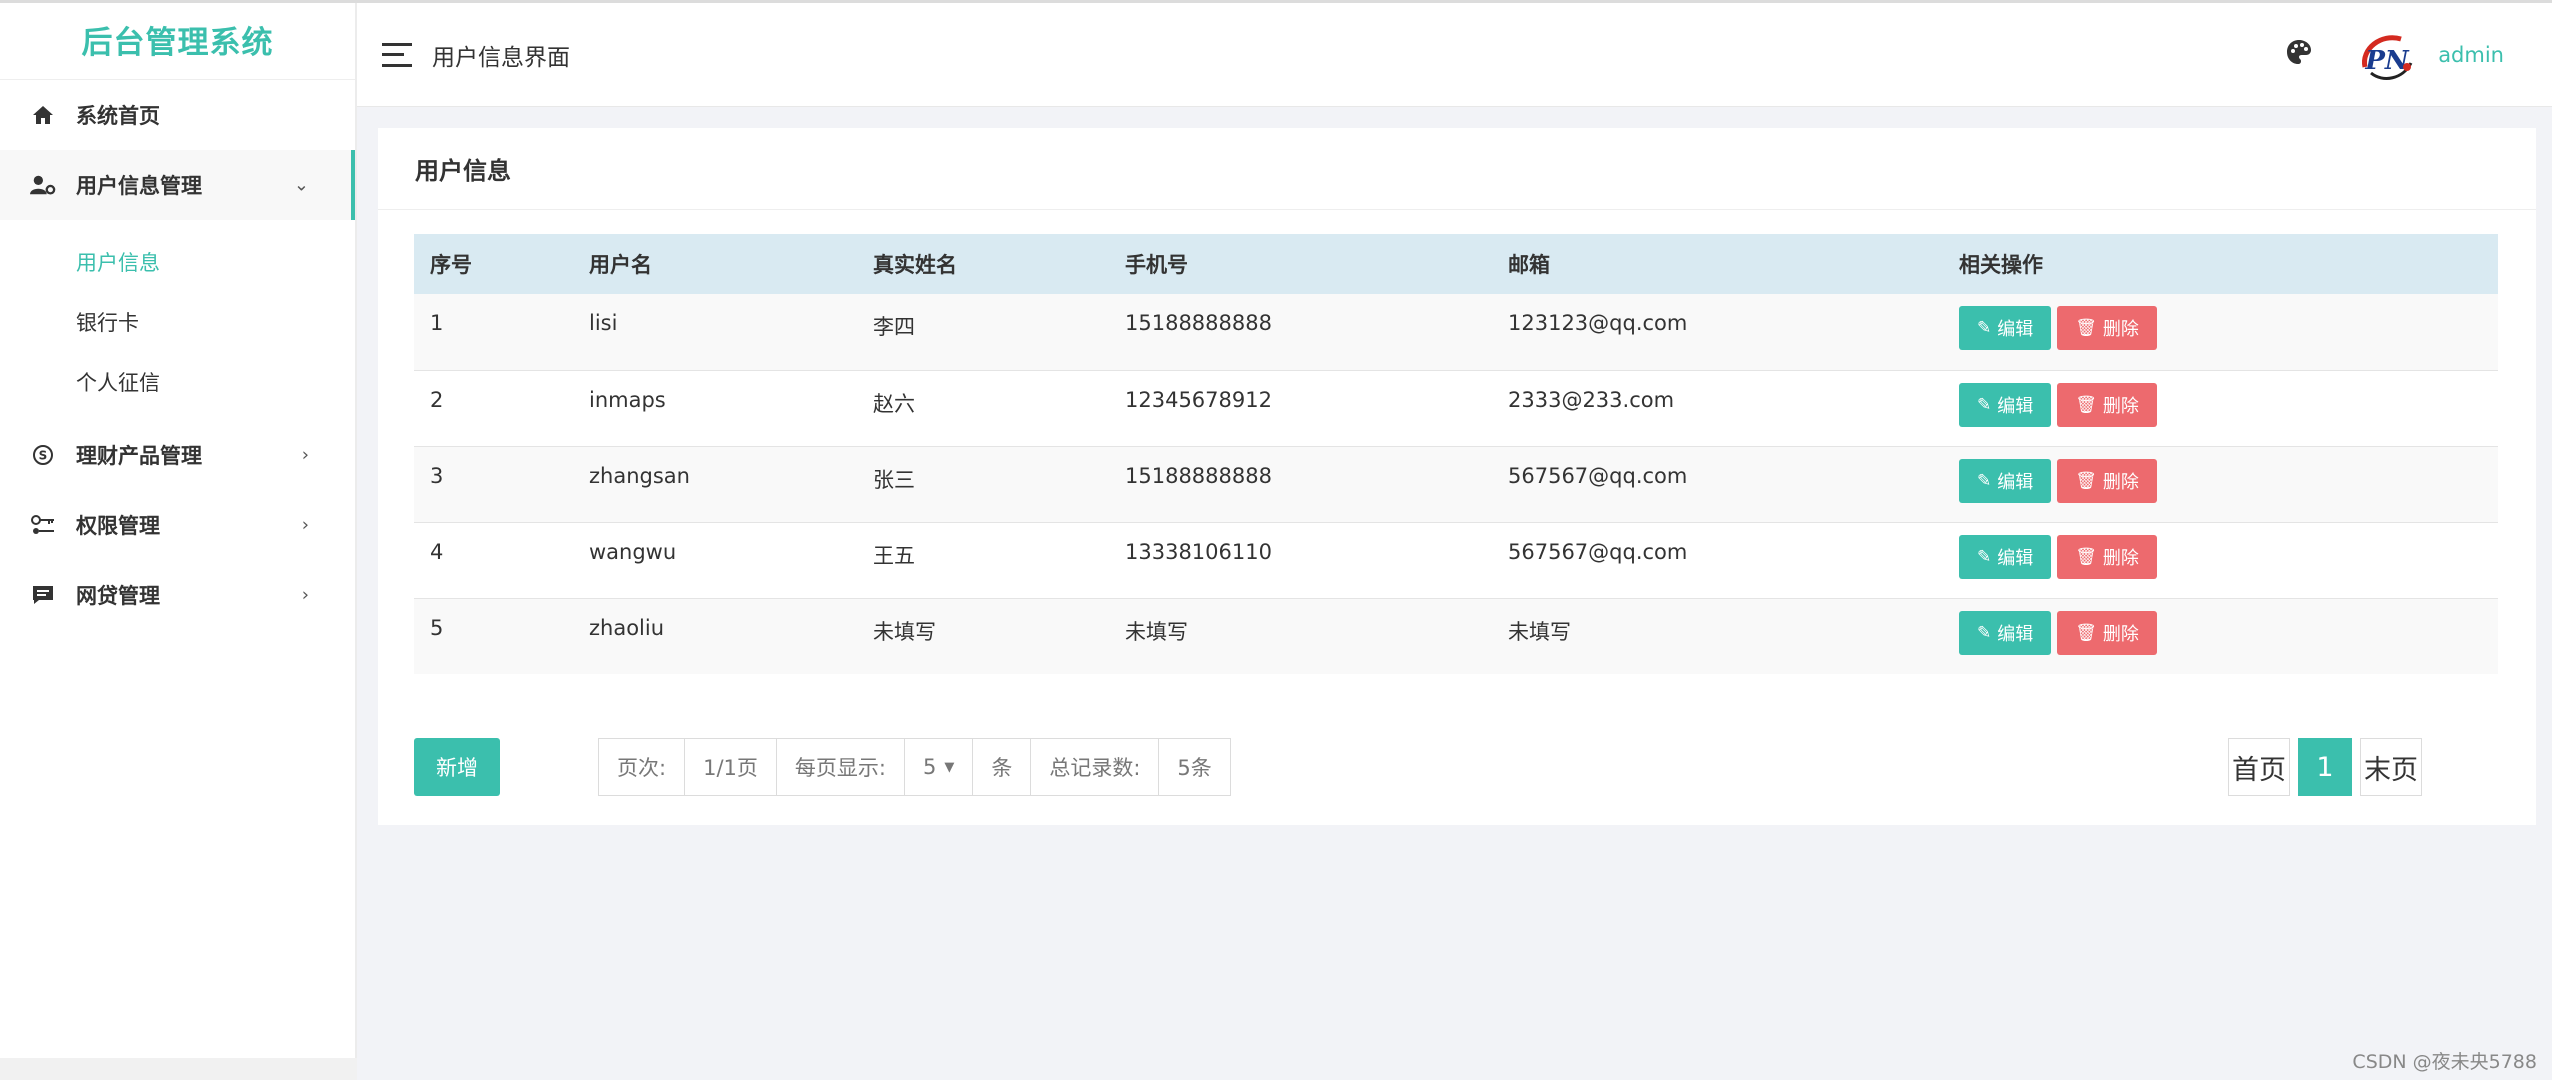 Image resolution: width=2552 pixels, height=1080 pixels. I want to click on sidebar-item-finance: S 理财产品管理 ›, so click(177, 455).